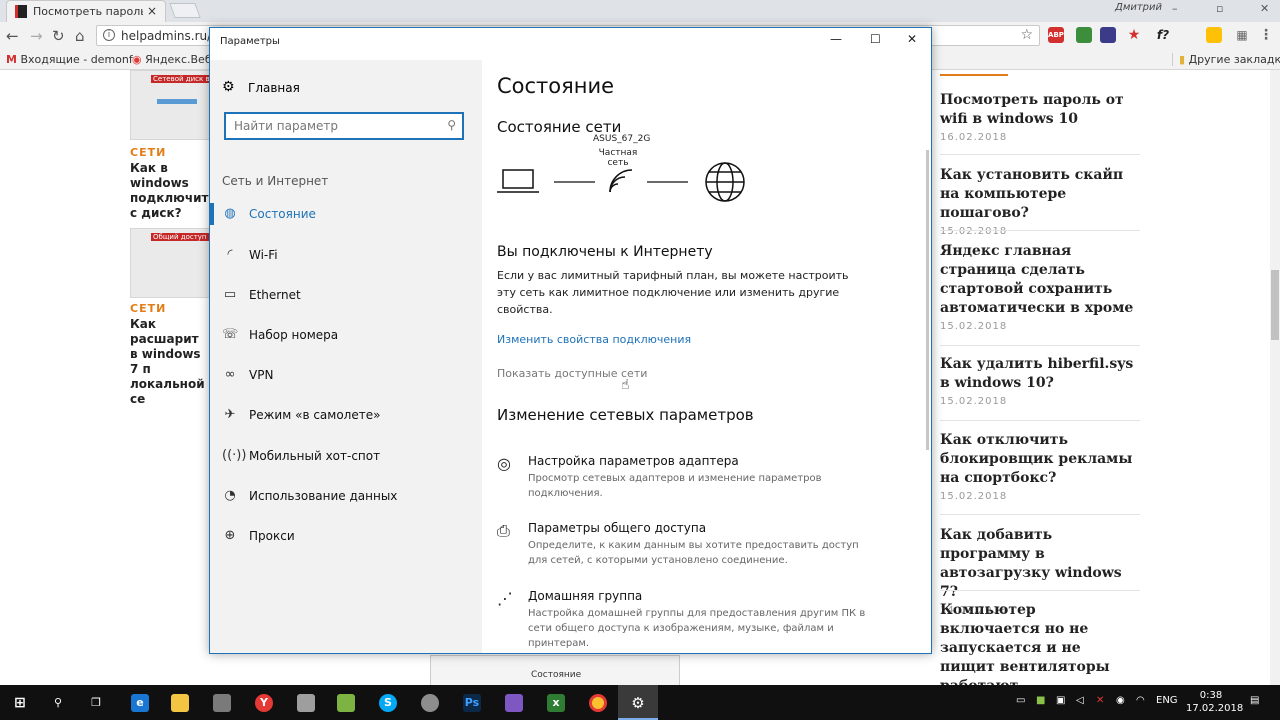 The width and height of the screenshot is (1280, 720). Describe the element at coordinates (1134, 35) in the screenshot. I see `star-extension-icon: ★` at that location.